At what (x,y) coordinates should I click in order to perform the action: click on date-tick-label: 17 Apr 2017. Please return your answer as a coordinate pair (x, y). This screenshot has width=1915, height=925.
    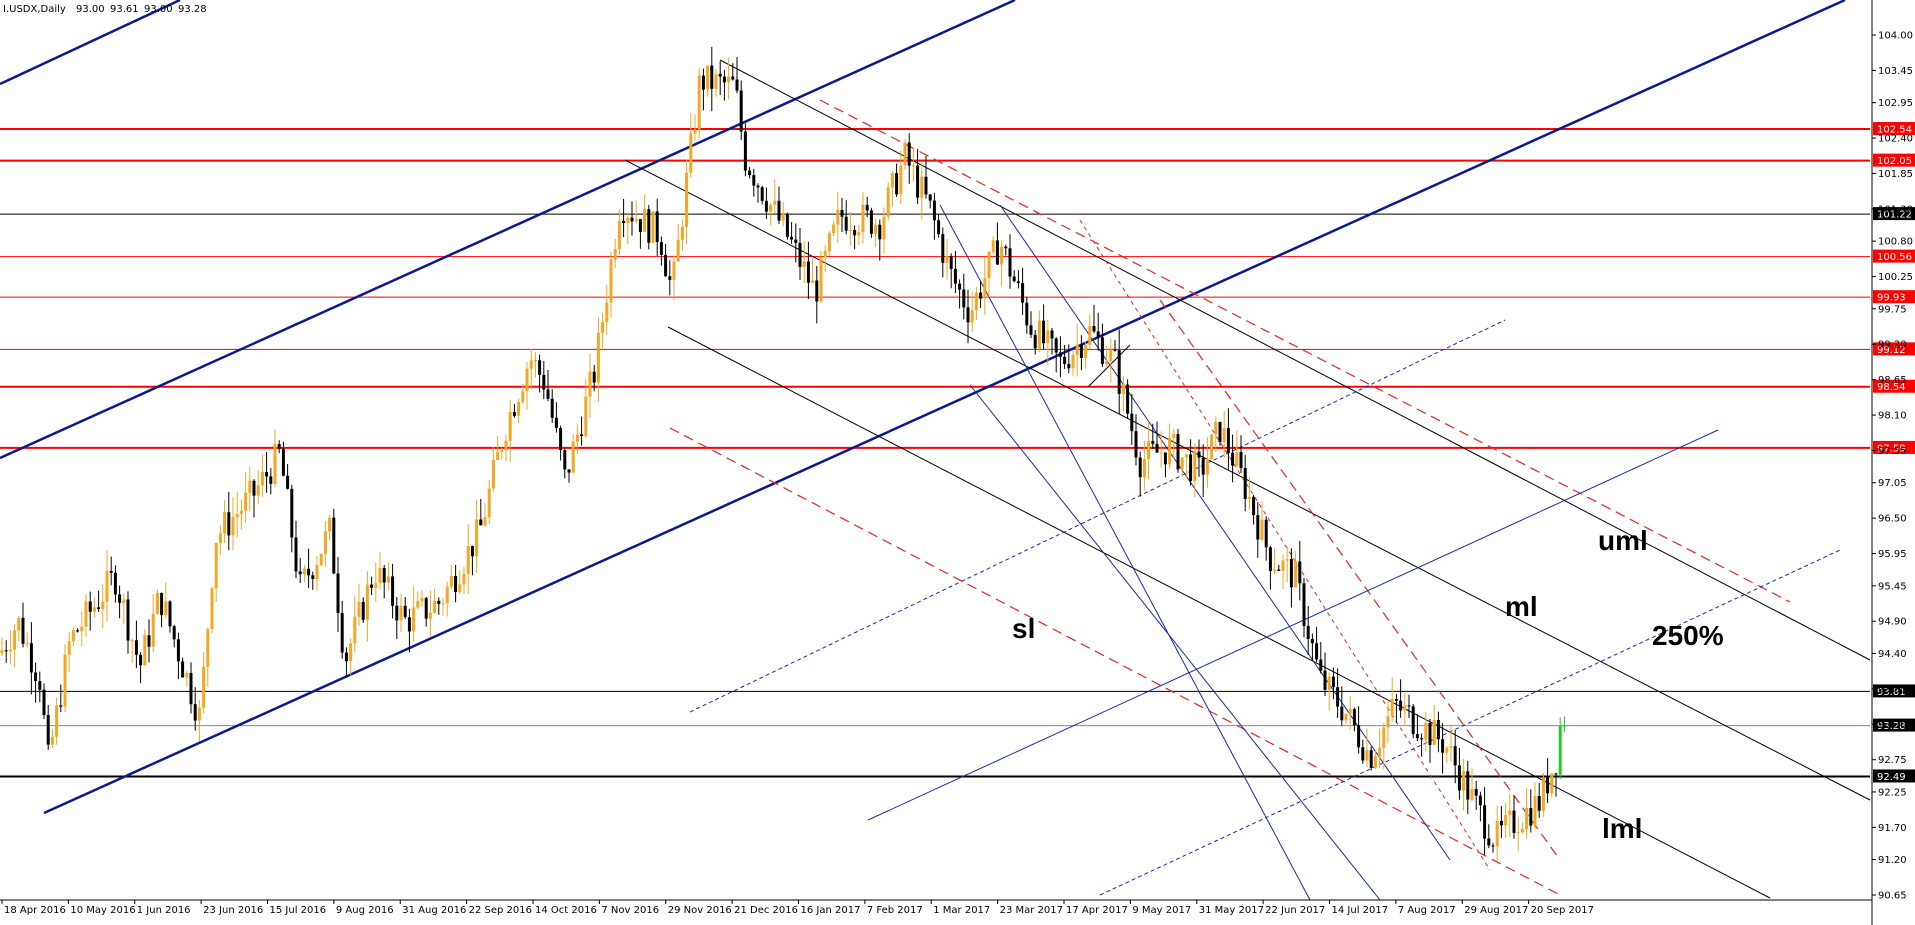
    Looking at the image, I should click on (1097, 910).